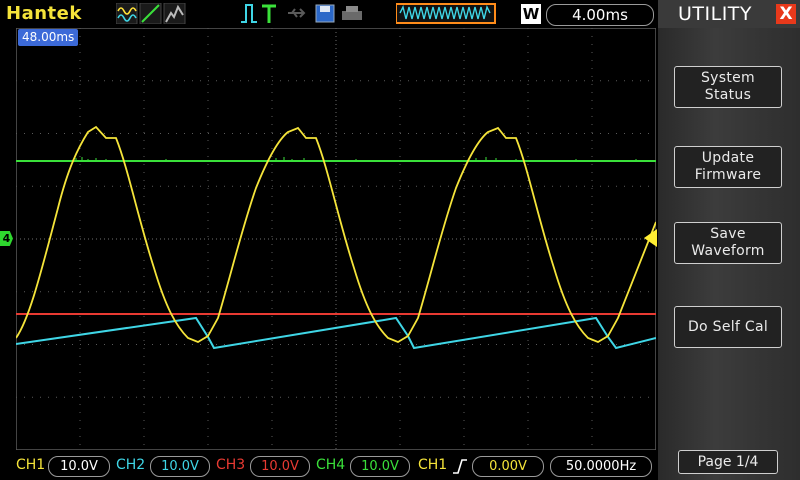 Image resolution: width=800 pixels, height=480 pixels. What do you see at coordinates (728, 87) in the screenshot?
I see `system-status-button: System Status` at bounding box center [728, 87].